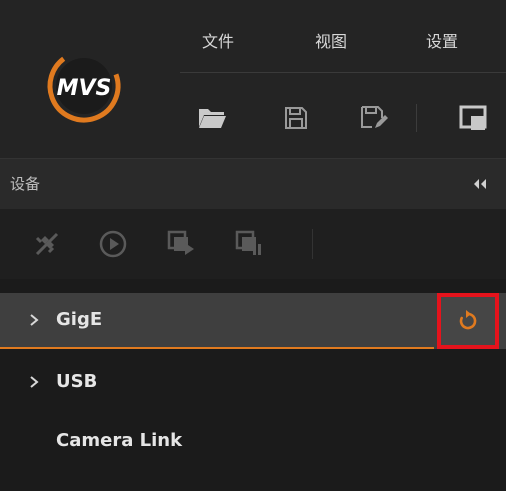 This screenshot has width=506, height=491. I want to click on disconnect-icon, so click(47, 244).